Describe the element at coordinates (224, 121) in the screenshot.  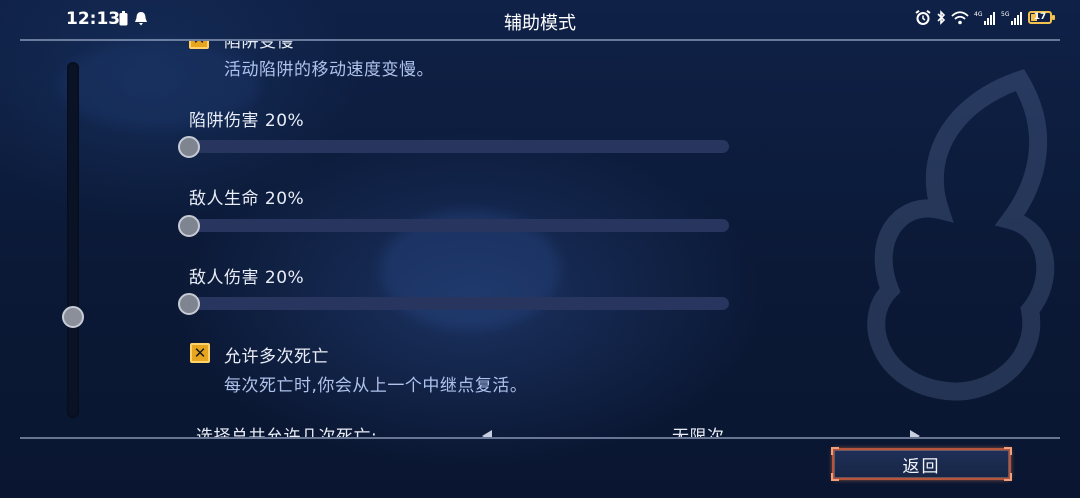
I see `trap-damage-title: 陷阱伤害` at that location.